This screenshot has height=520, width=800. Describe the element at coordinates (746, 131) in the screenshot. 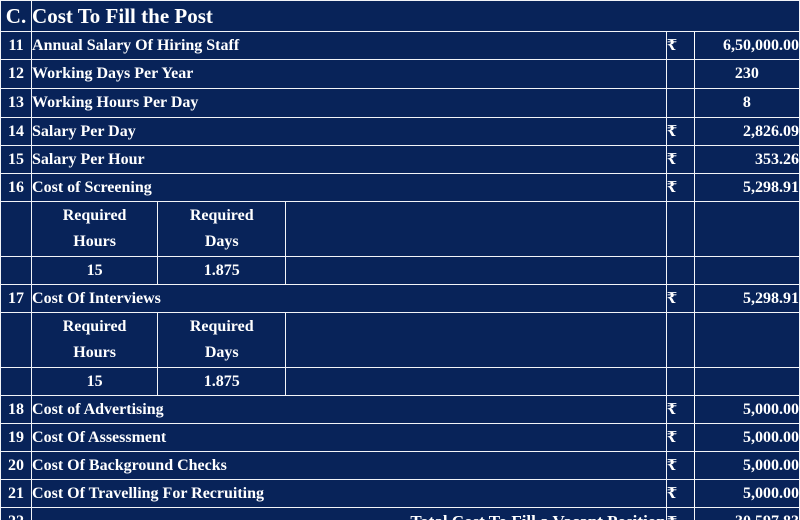

I see `row-value: 2,826.09` at that location.